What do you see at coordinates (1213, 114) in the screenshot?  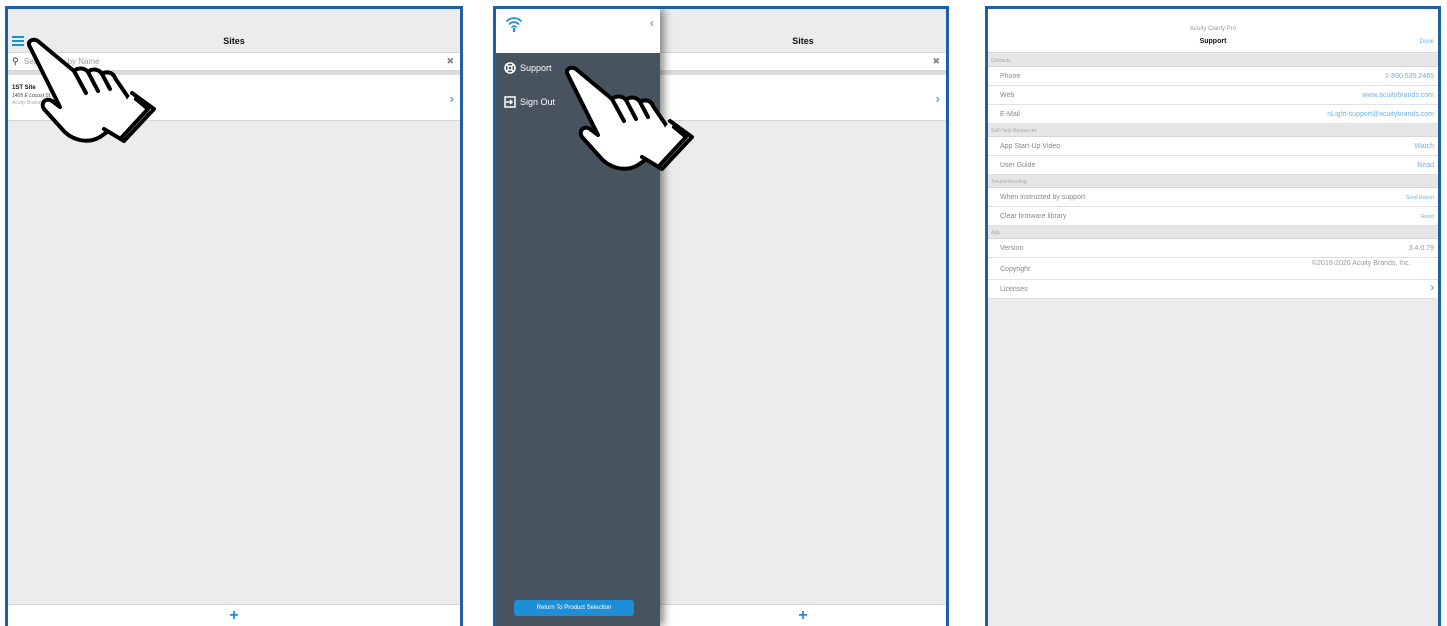 I see `row-email: E-Mail nLight-support@acuitybrands.com` at bounding box center [1213, 114].